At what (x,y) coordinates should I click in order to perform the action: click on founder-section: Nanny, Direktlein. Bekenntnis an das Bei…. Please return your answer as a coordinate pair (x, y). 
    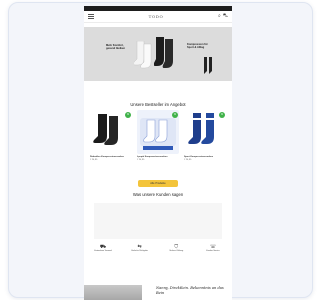
    Looking at the image, I should click on (158, 290).